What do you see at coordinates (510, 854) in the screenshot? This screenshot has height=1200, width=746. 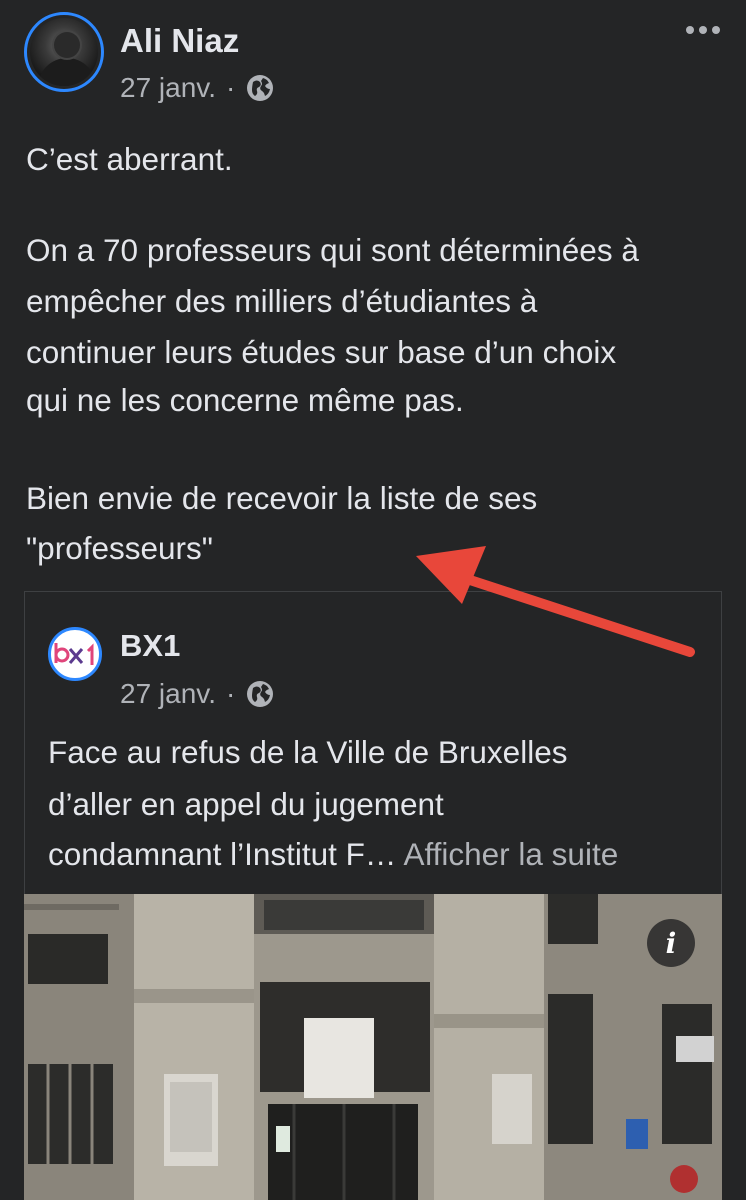 I see `see-more-link: Afficher la suite` at bounding box center [510, 854].